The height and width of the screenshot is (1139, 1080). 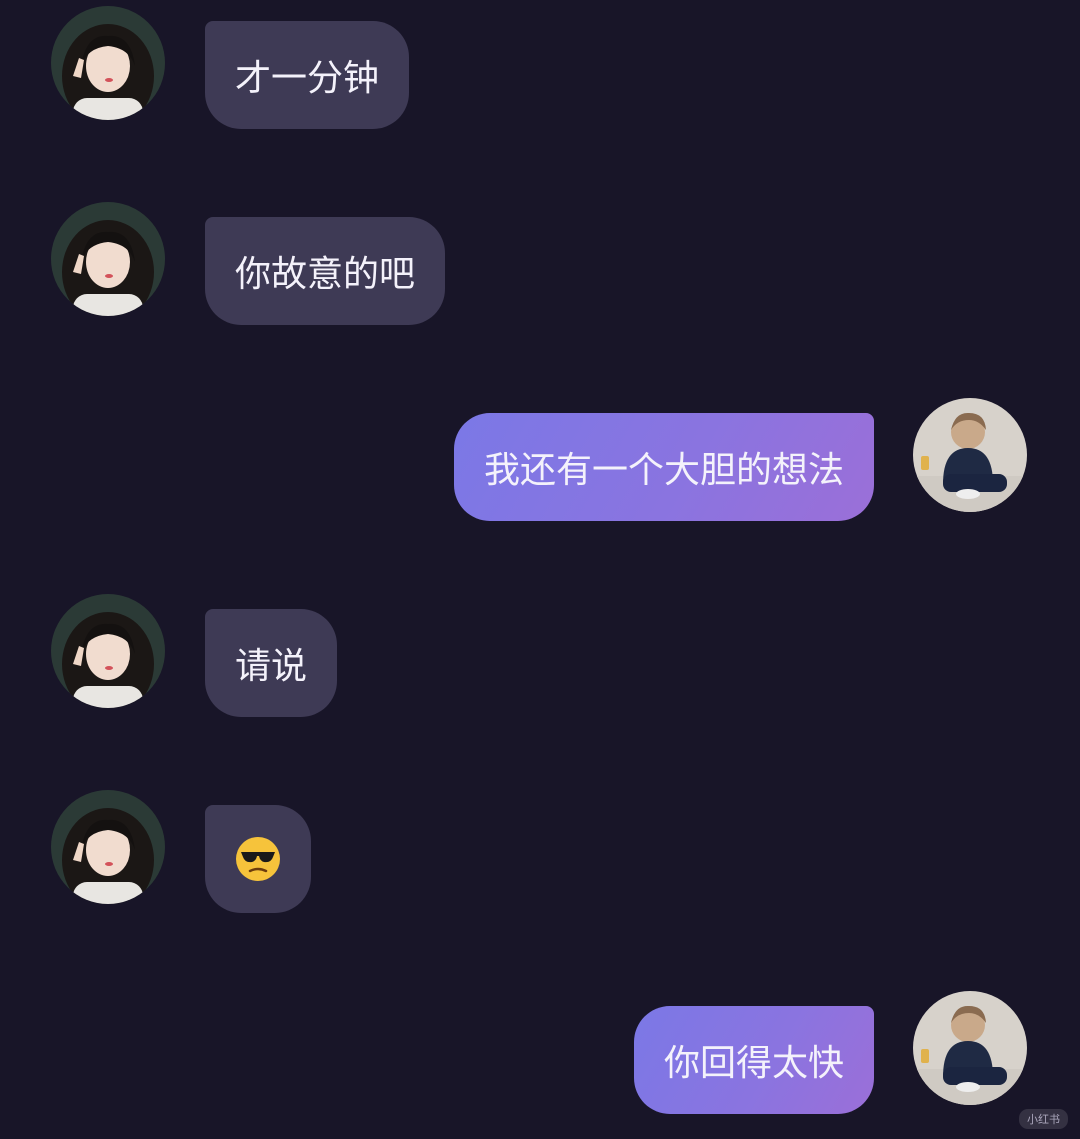 I want to click on message-text: 我还有一个大胆的想法, so click(x=663, y=470).